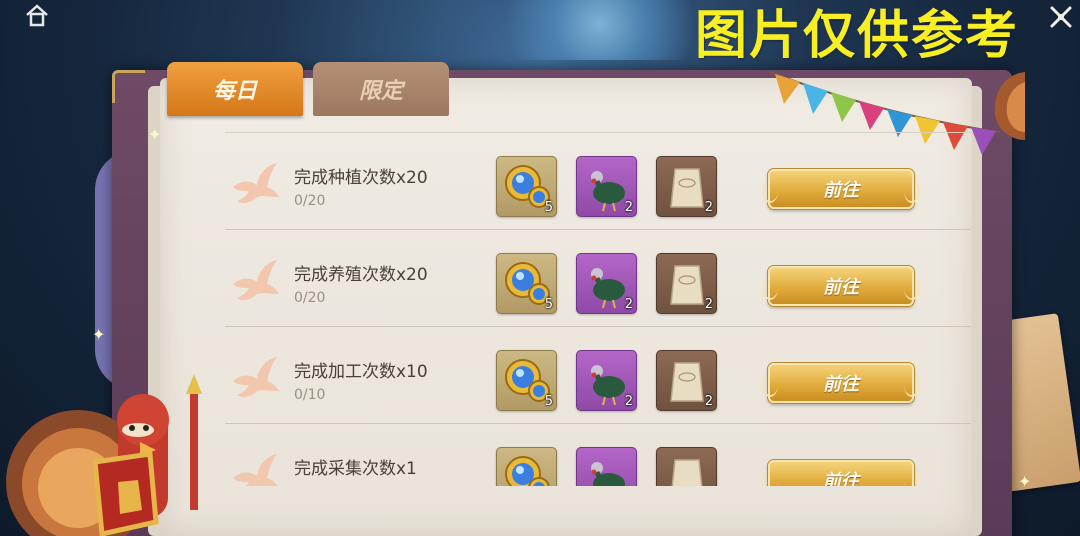 Image resolution: width=1080 pixels, height=536 pixels. I want to click on turkey-mascot-peek, so click(1009, 106).